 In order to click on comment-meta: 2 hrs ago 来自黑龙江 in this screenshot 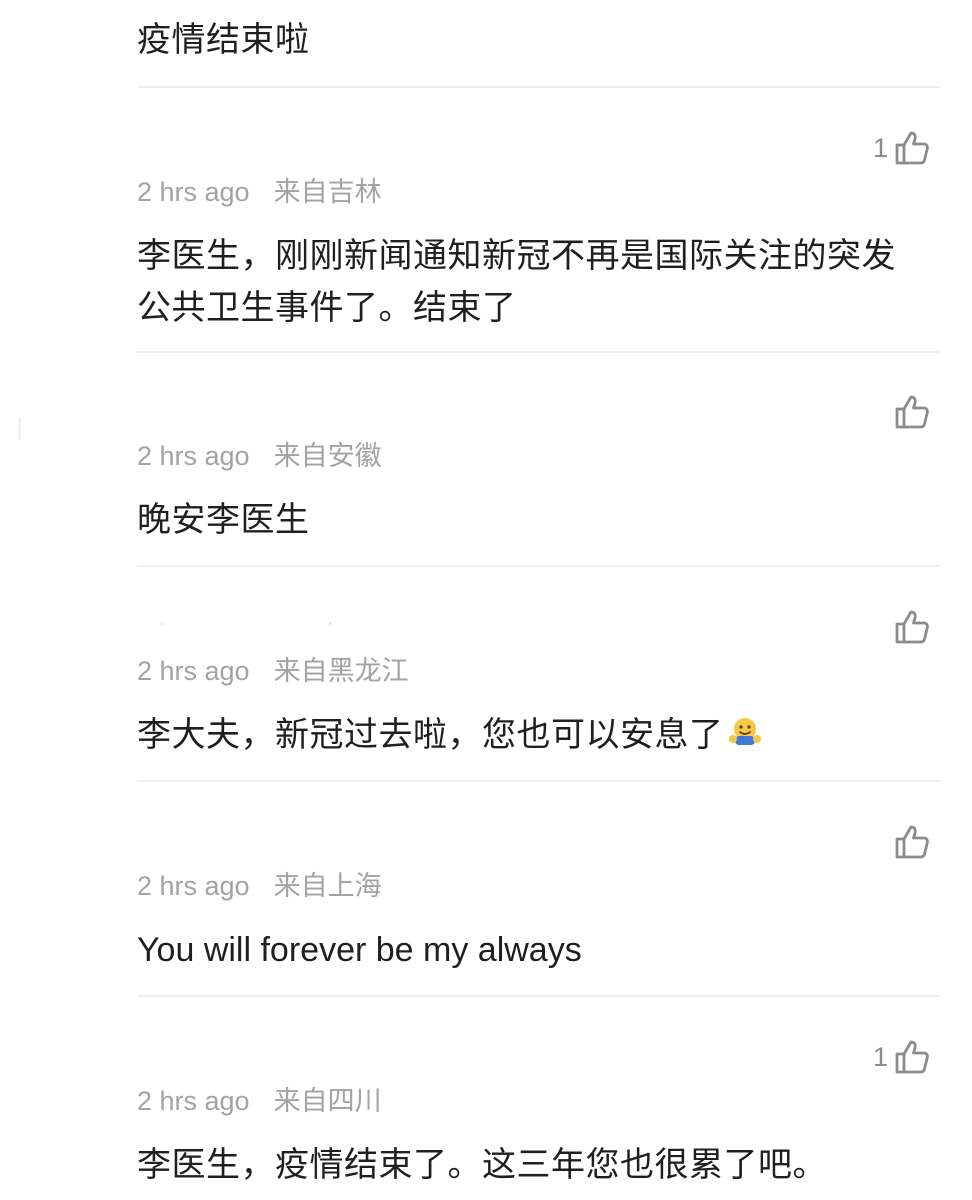, I will do `click(273, 671)`.